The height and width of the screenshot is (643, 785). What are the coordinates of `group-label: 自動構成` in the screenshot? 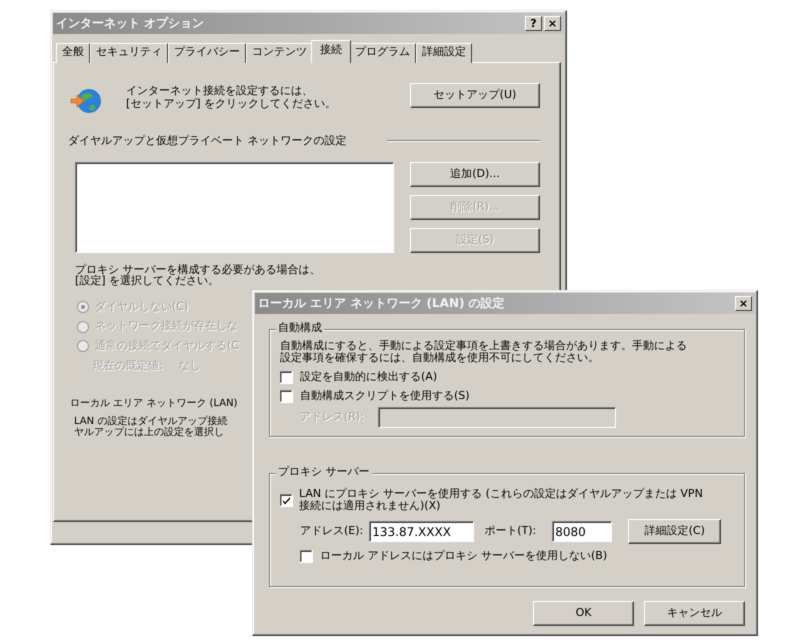 It's located at (300, 328).